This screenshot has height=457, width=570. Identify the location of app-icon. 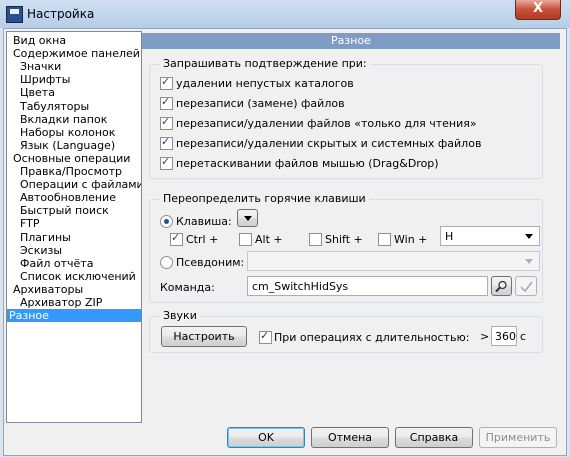
(14, 14).